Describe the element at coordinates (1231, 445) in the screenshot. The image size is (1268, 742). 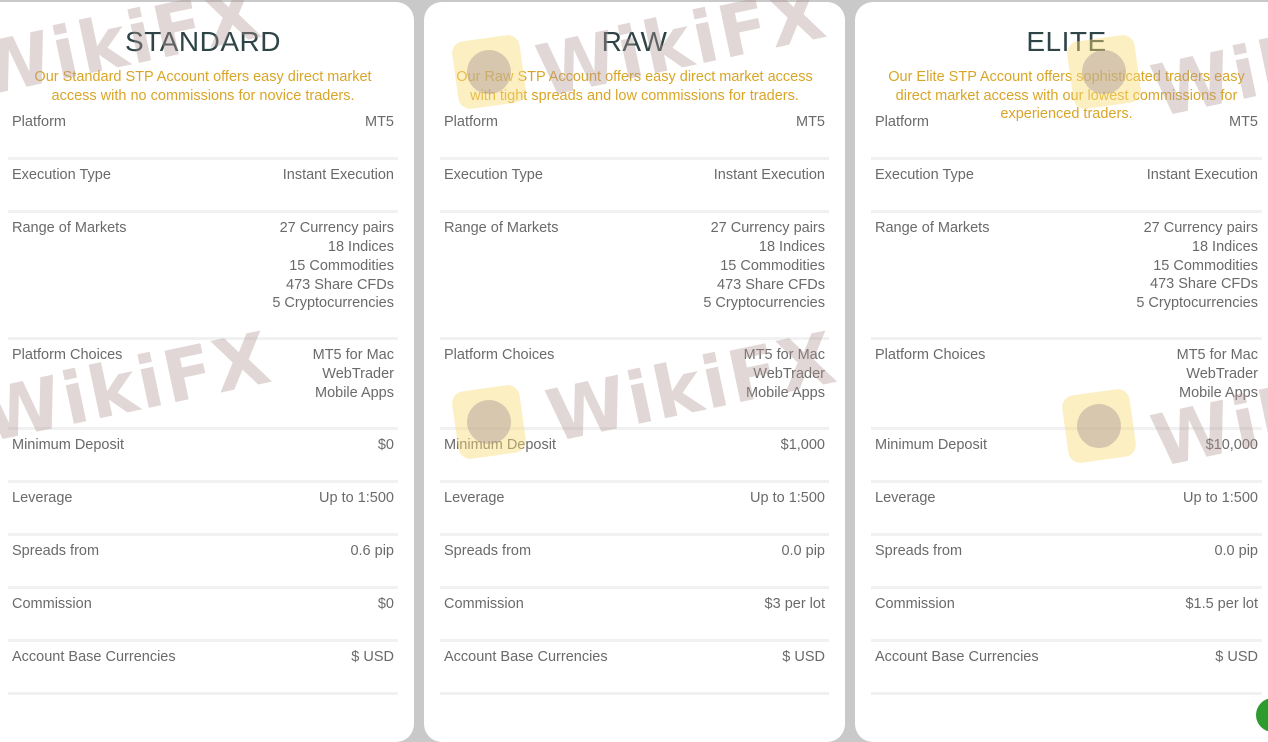
I see `spec-value: $10,000` at that location.